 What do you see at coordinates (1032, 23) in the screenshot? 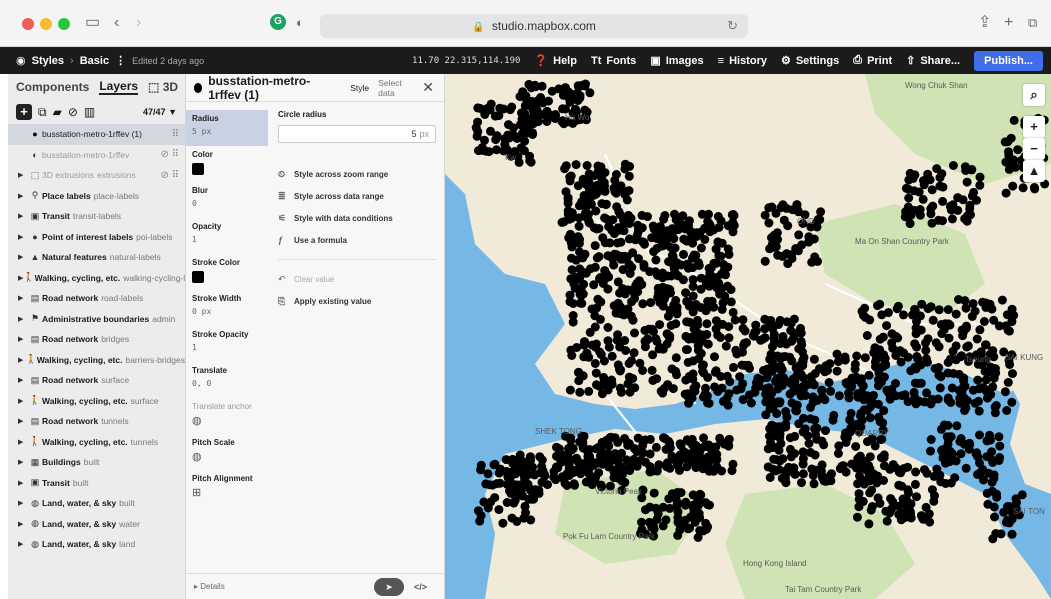
I see `tab-overview-icon: ⧉` at bounding box center [1032, 23].